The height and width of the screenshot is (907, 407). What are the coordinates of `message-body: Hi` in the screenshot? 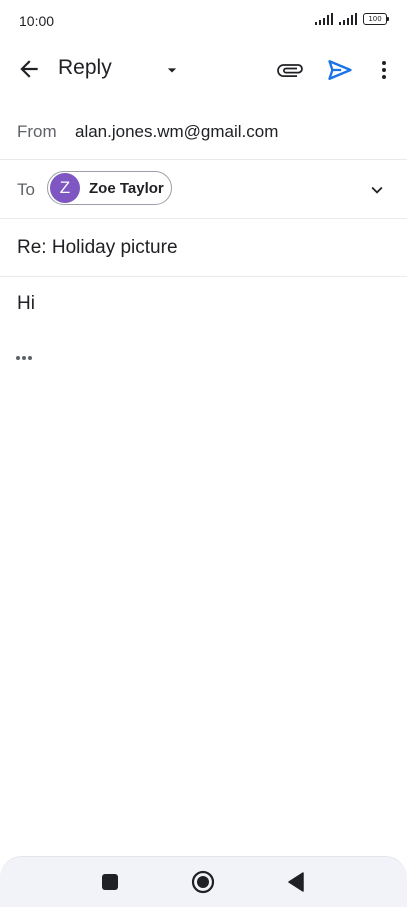 It's located at (26, 304).